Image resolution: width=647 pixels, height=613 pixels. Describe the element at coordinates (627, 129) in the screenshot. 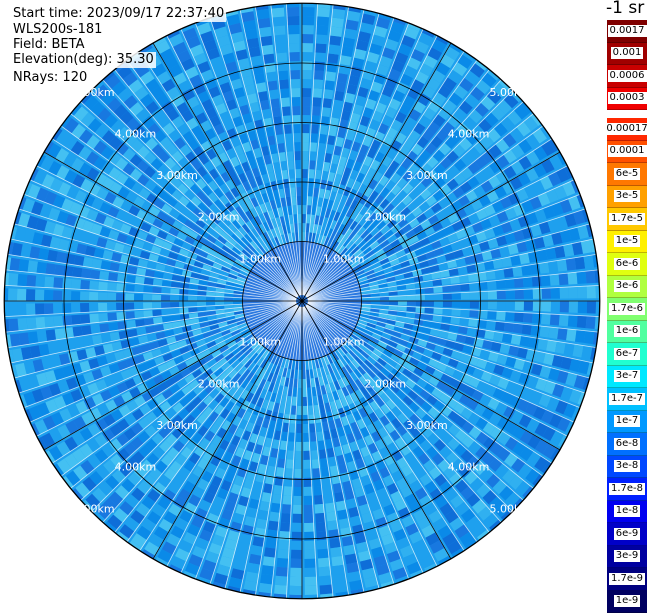

I see `colorbar-lower-cell: 0.00017` at that location.